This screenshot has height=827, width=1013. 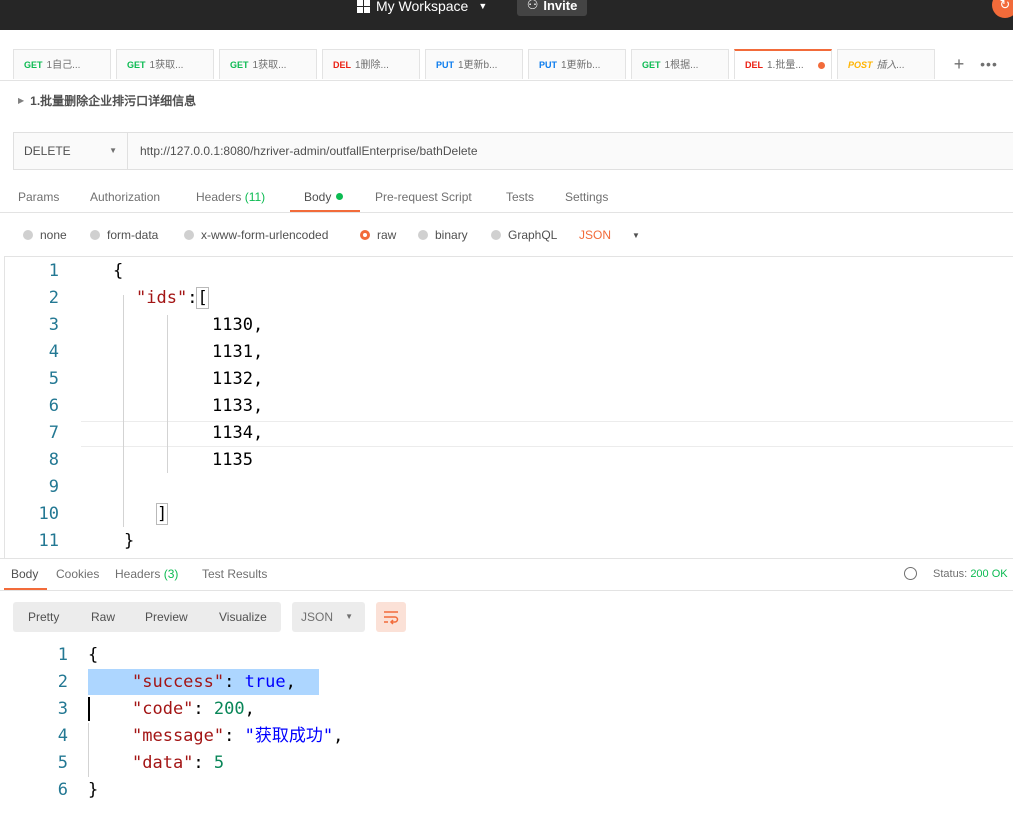 I want to click on line-number: 1, so click(x=62, y=655).